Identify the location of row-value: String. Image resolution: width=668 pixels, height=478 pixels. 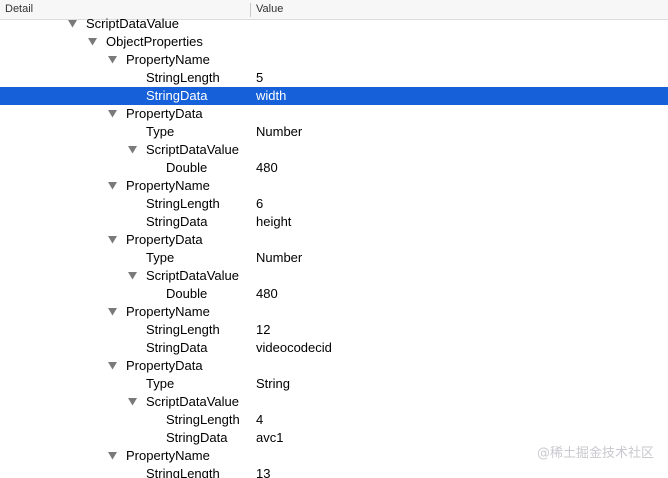
(273, 383).